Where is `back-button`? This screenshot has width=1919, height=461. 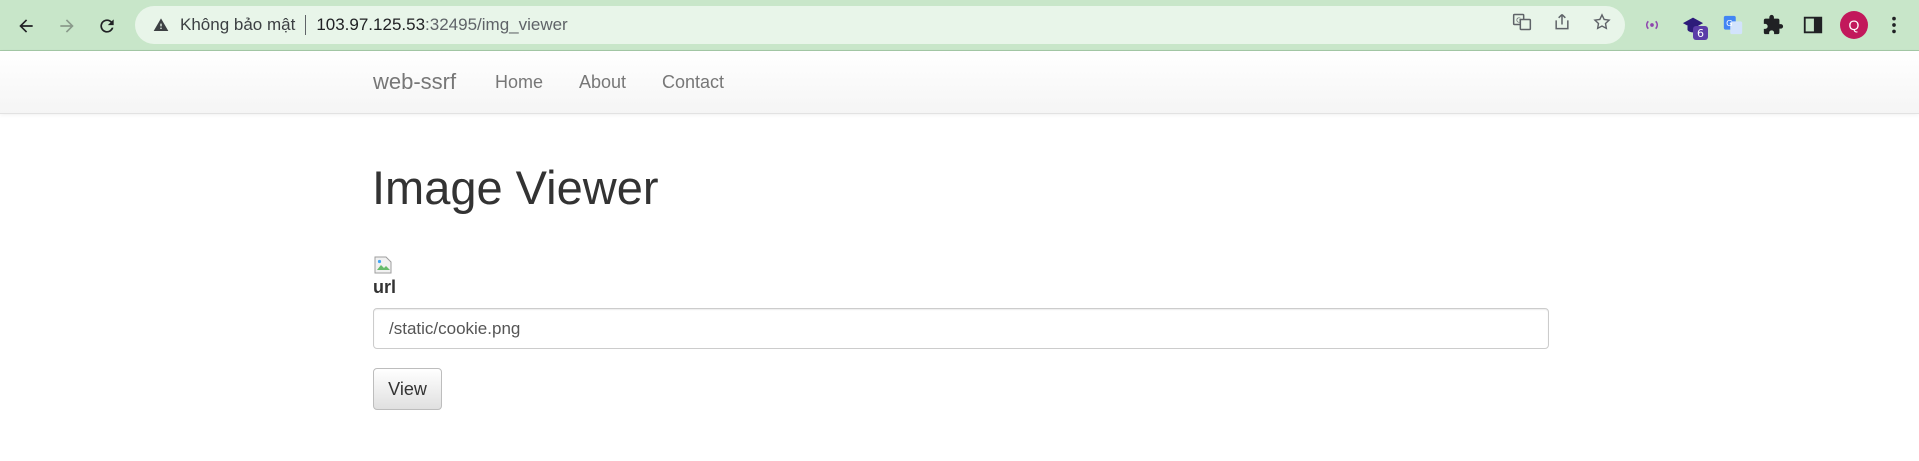
back-button is located at coordinates (26, 26).